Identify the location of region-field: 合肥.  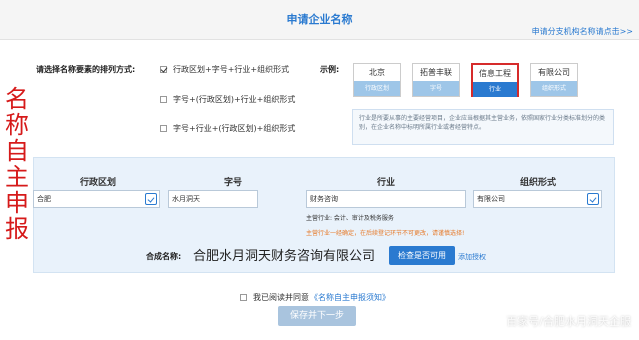
(96, 199).